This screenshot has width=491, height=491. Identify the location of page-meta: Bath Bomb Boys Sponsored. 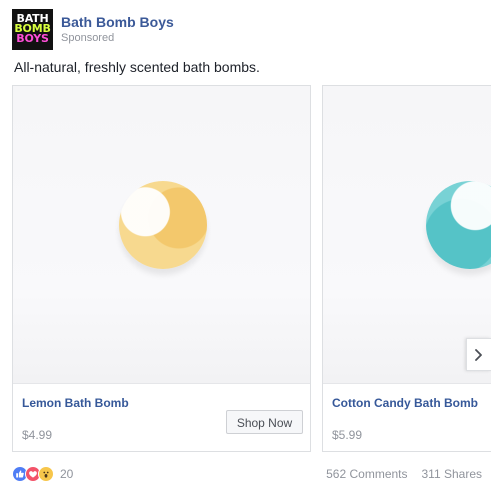
(117, 29).